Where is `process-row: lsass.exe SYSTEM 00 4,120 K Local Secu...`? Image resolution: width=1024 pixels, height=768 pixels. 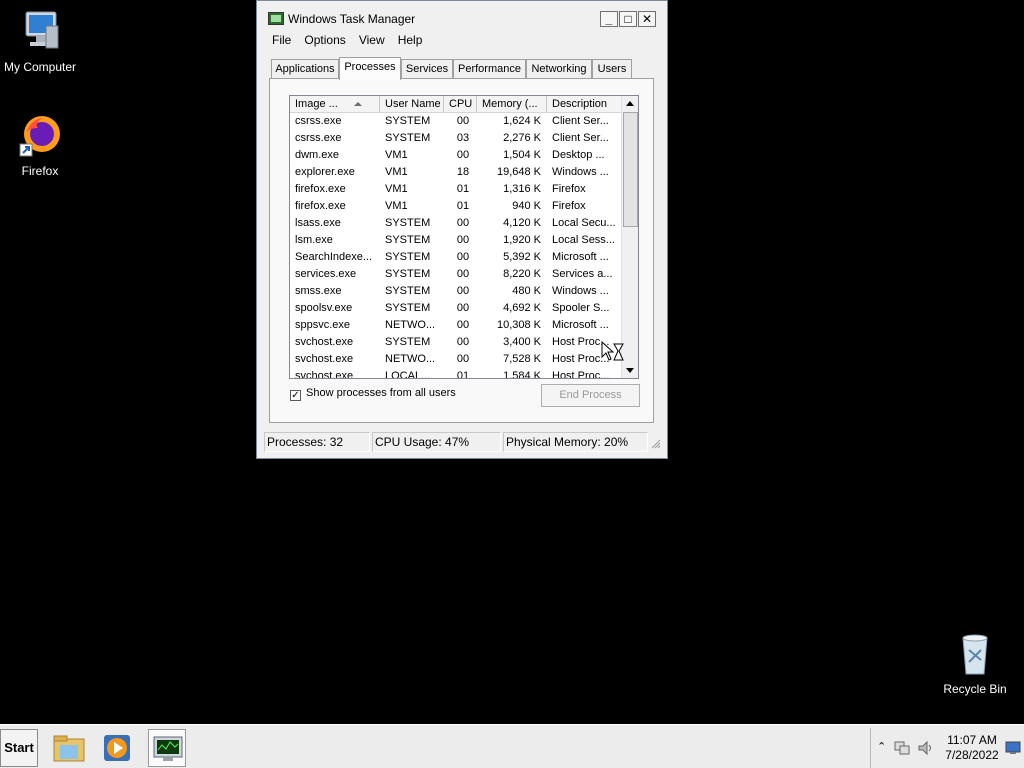
process-row: lsass.exe SYSTEM 00 4,120 K Local Secu... is located at coordinates (456, 223).